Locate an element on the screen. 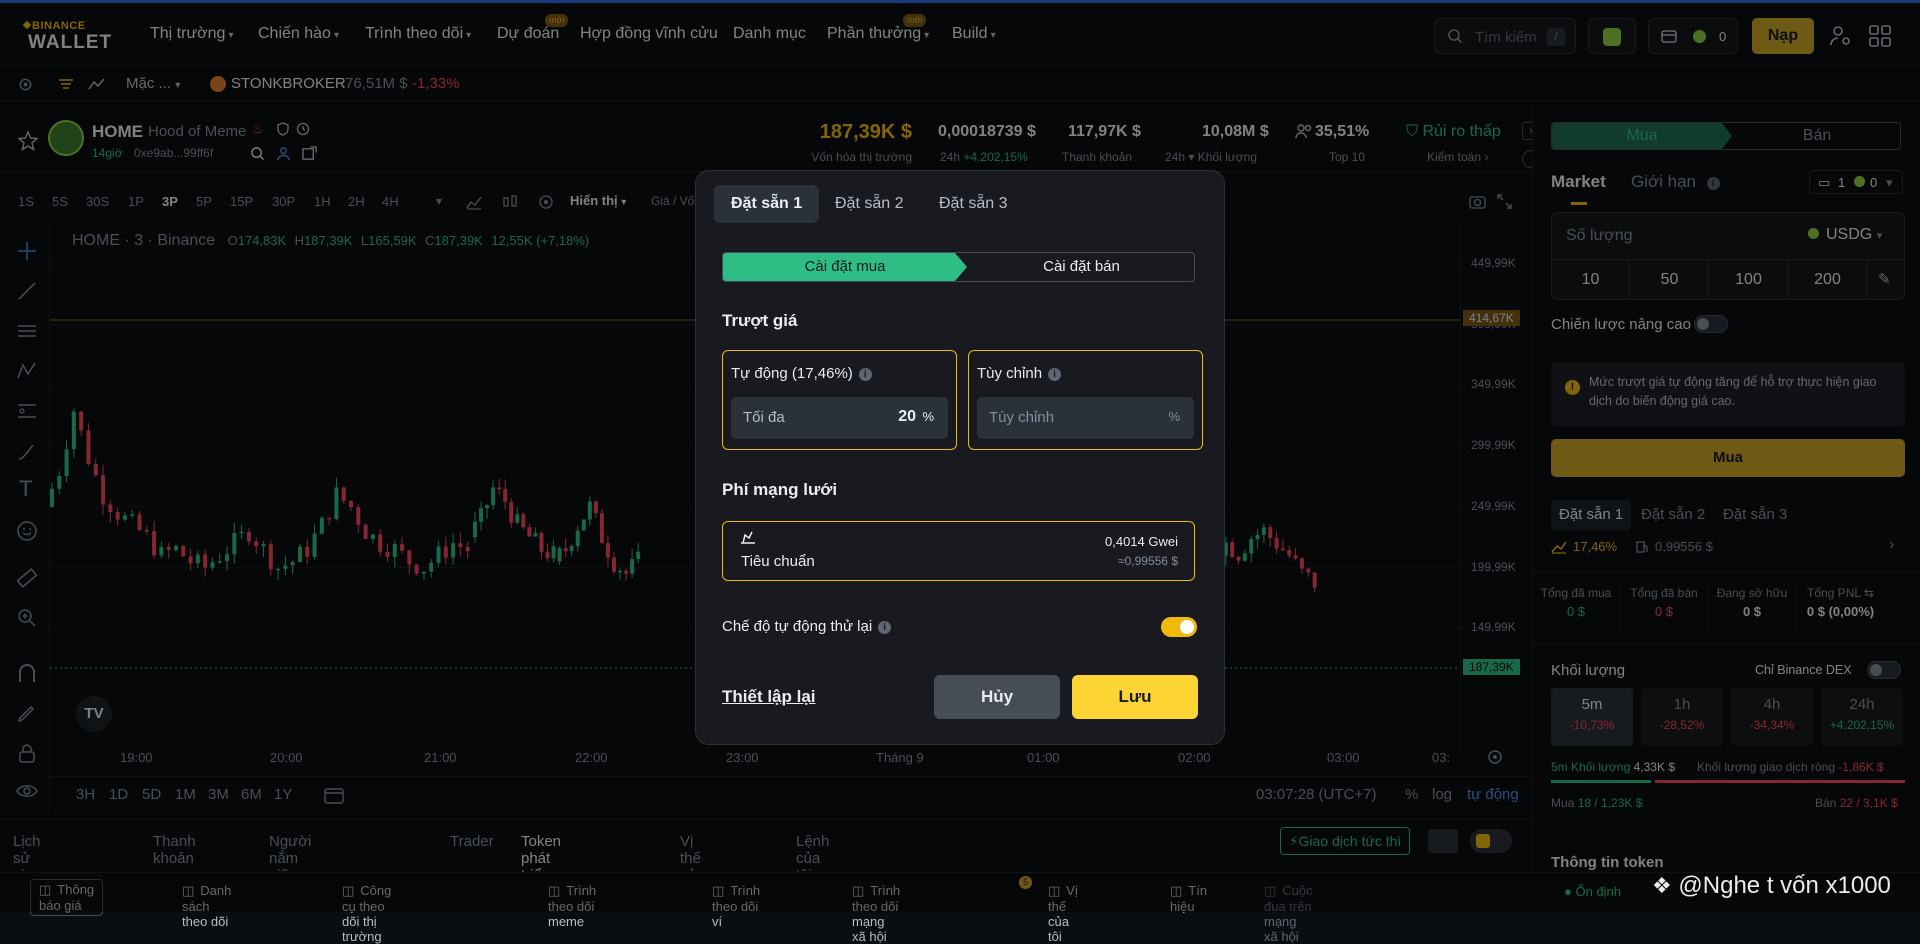  network-fee-title: Phí mạng lưới is located at coordinates (780, 489).